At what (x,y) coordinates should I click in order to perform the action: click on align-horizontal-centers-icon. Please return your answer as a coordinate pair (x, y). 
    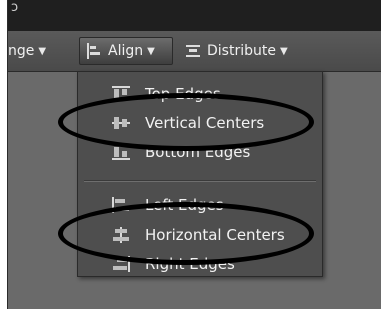
    Looking at the image, I should click on (121, 235).